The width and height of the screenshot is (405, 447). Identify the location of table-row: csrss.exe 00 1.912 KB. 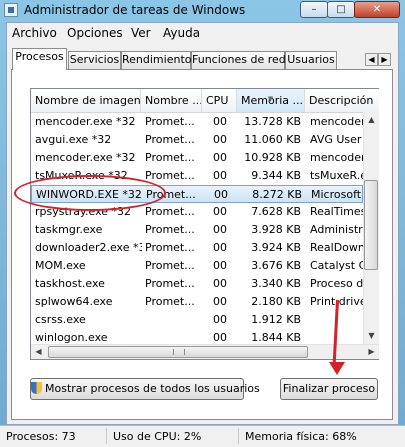
(197, 320).